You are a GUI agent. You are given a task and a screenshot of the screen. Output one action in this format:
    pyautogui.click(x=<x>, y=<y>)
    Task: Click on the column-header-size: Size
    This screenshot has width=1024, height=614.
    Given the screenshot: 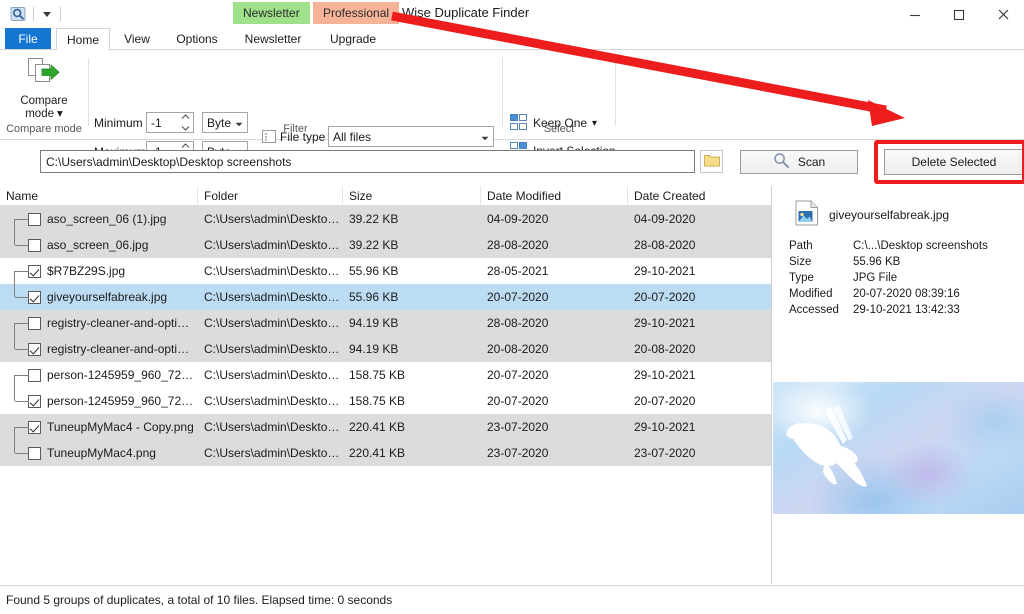 What is the action you would take?
    pyautogui.click(x=412, y=196)
    